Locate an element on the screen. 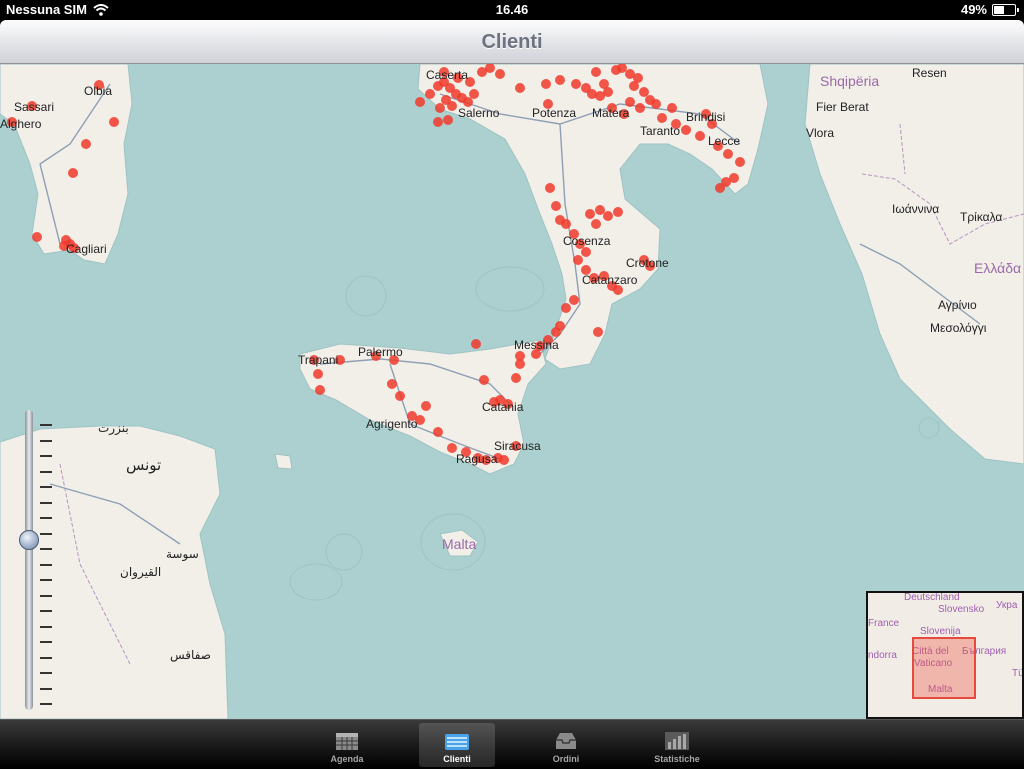 This screenshot has height=769, width=1024. map-label-salerno: Salerno is located at coordinates (479, 113).